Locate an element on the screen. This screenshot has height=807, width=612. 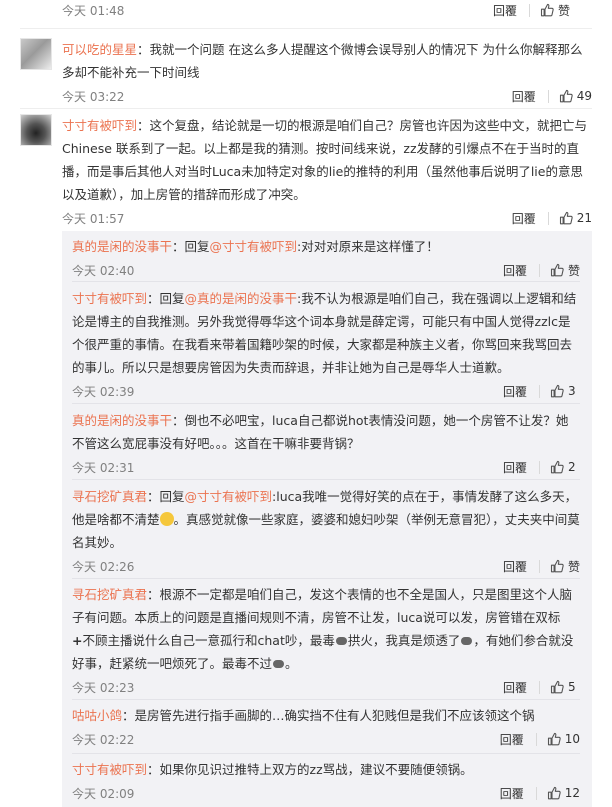
reply-footer: 今天 02:22 回覆 10 is located at coordinates (326, 739).